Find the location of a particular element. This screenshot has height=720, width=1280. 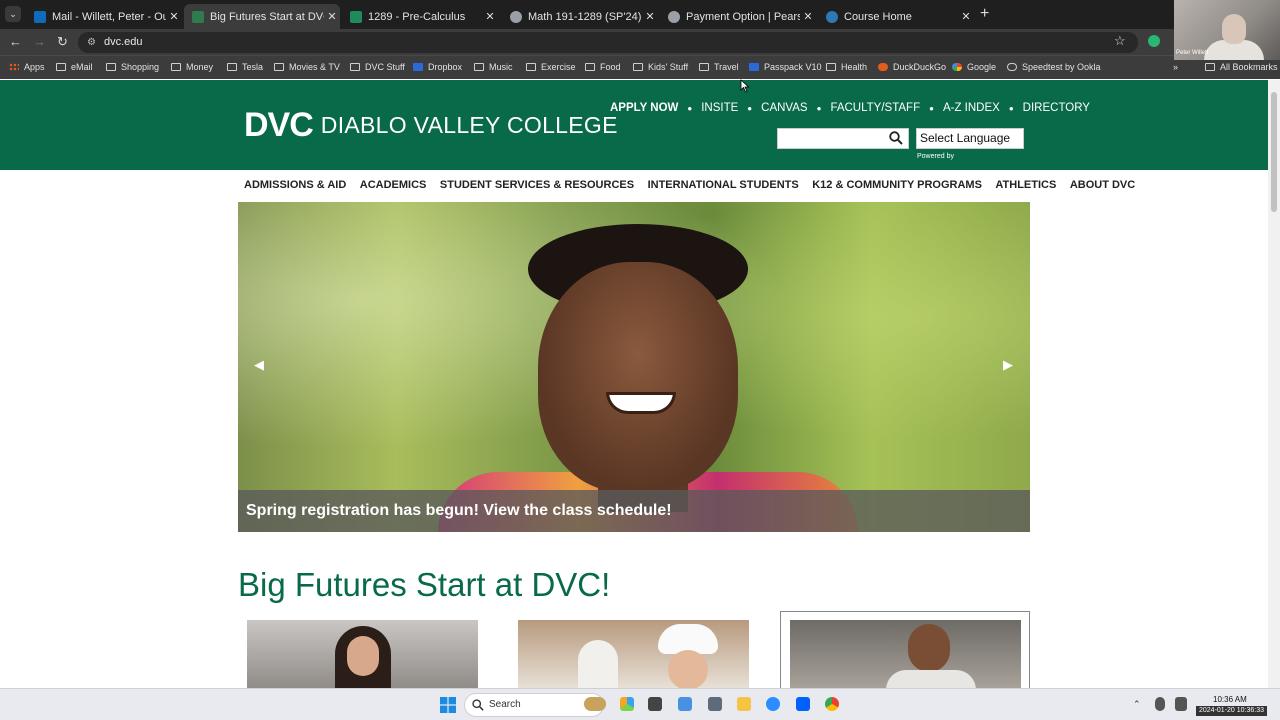

insite-link: INSITE is located at coordinates (719, 108).